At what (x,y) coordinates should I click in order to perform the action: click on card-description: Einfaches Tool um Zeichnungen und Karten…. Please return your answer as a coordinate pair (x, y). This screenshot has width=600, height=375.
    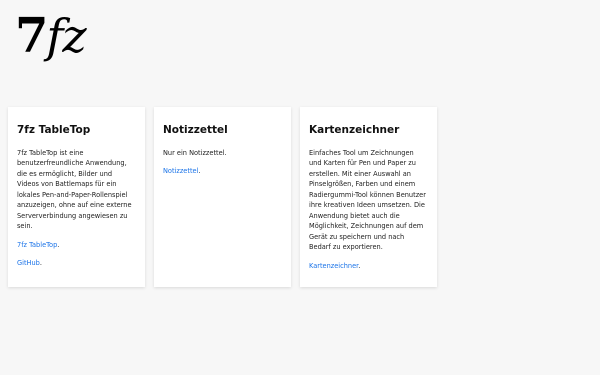
    Looking at the image, I should click on (367, 200).